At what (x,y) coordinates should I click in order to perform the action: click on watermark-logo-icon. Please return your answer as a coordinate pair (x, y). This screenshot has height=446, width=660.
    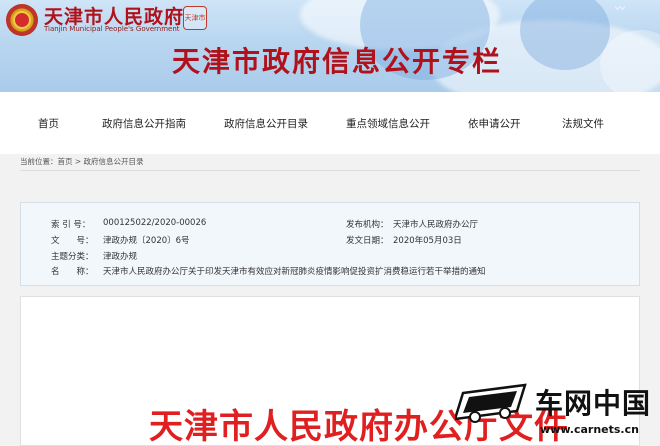
    Looking at the image, I should click on (491, 403).